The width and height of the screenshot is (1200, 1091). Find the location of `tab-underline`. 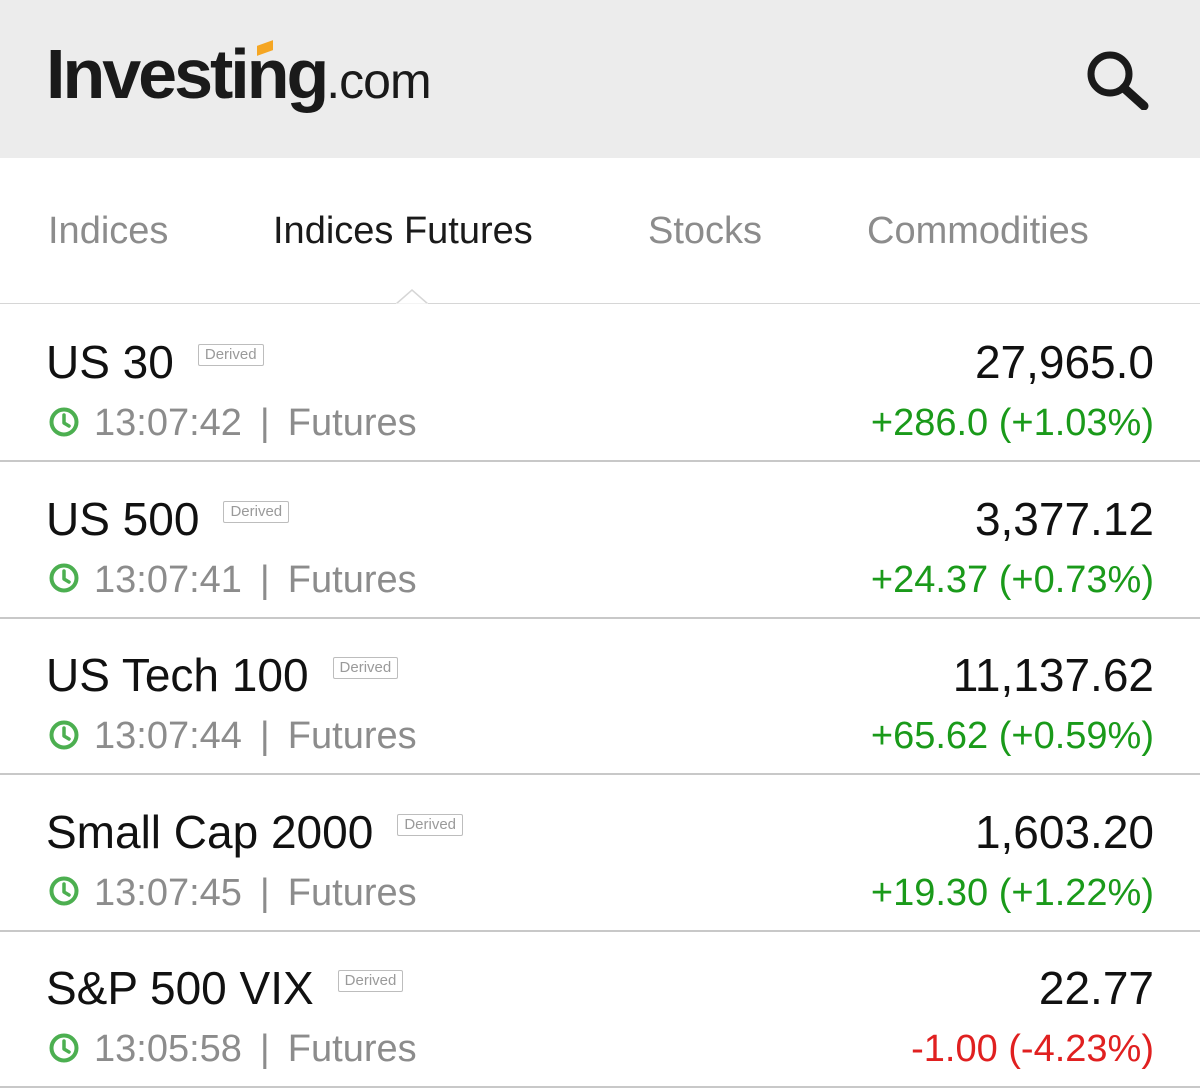

tab-underline is located at coordinates (600, 303).